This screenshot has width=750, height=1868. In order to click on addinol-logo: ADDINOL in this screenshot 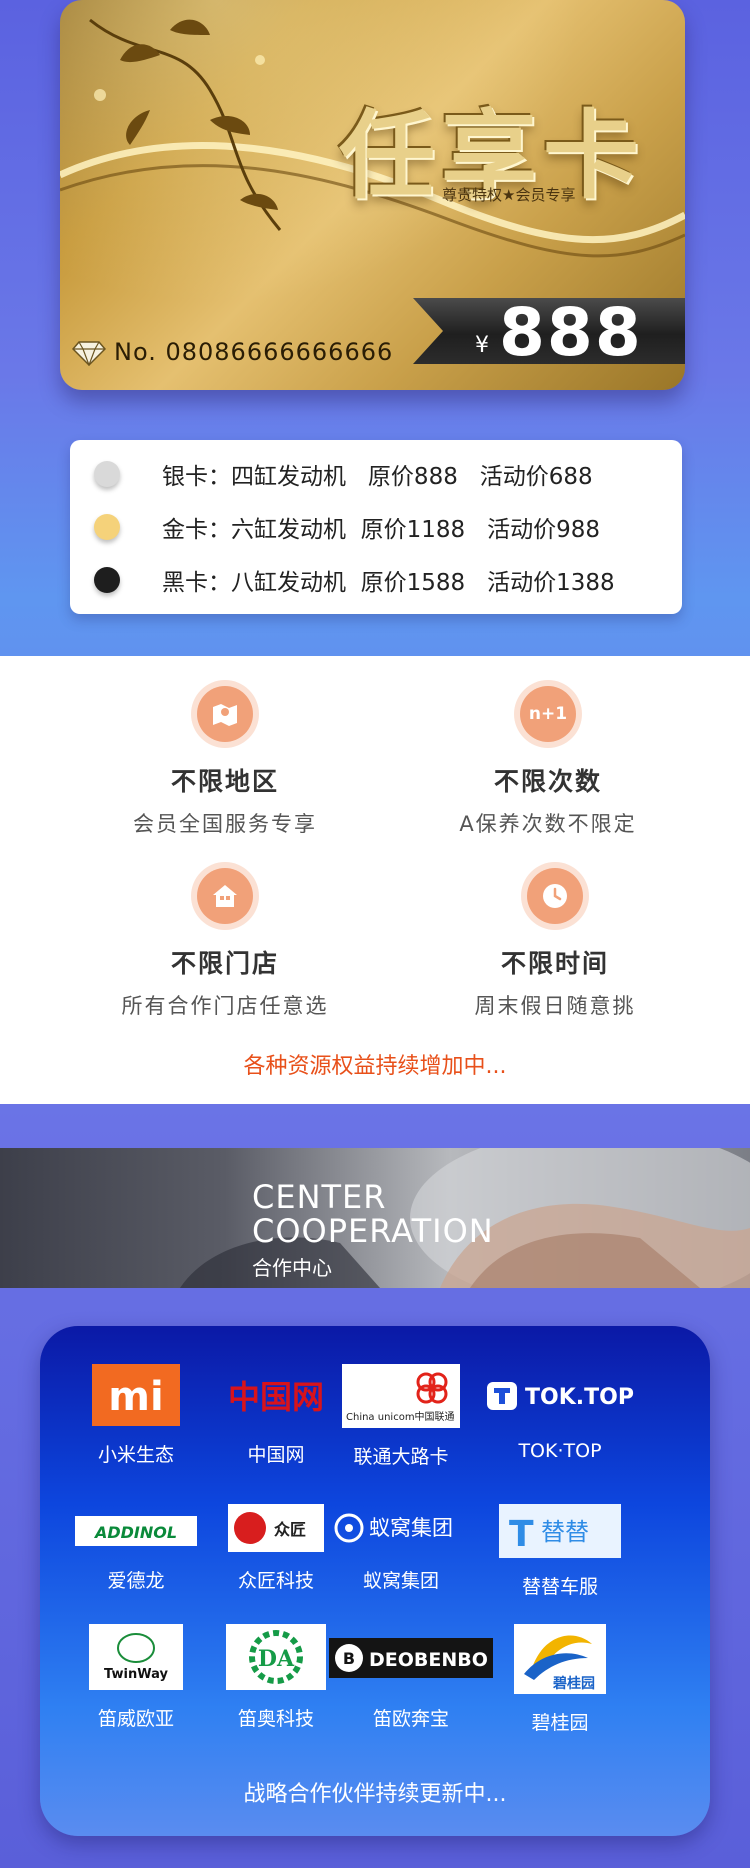, I will do `click(136, 1531)`.